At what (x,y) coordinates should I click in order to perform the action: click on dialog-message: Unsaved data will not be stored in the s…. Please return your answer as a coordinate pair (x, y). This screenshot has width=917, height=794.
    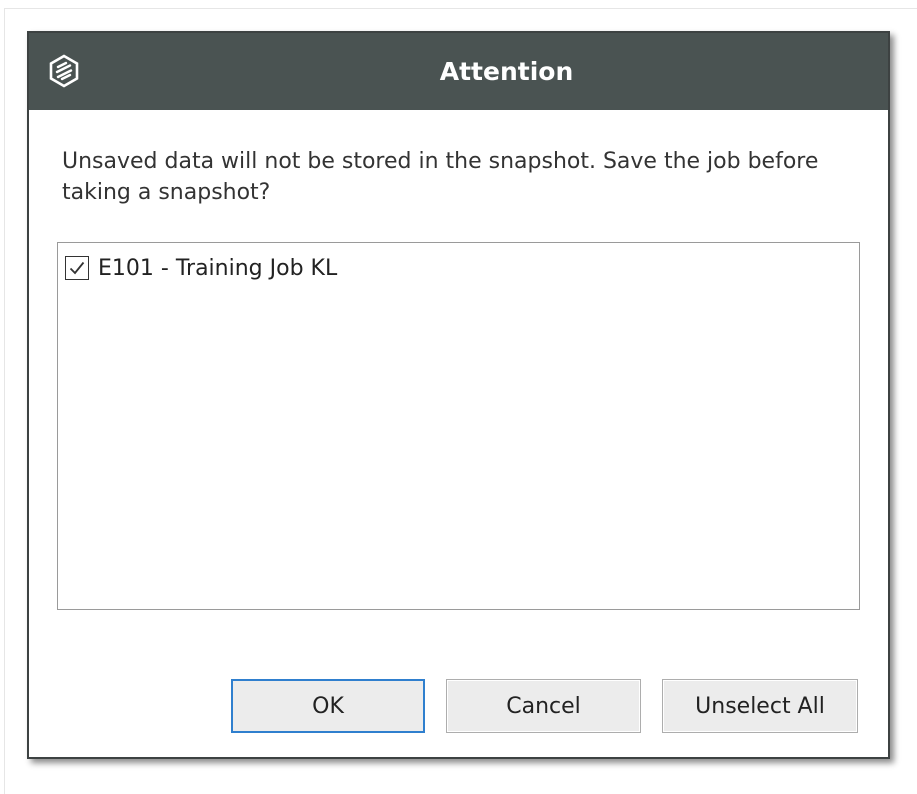
    Looking at the image, I should click on (440, 177).